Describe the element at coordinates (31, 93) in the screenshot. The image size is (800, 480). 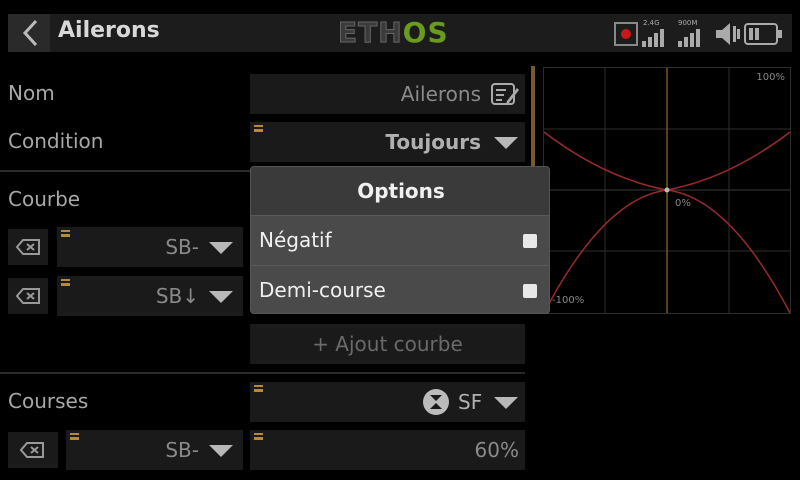
I see `name-label: Nom` at that location.